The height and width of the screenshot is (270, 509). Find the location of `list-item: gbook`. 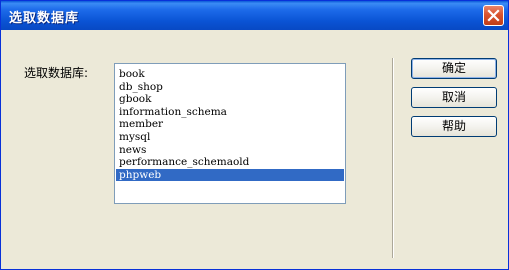

list-item: gbook is located at coordinates (230, 99).